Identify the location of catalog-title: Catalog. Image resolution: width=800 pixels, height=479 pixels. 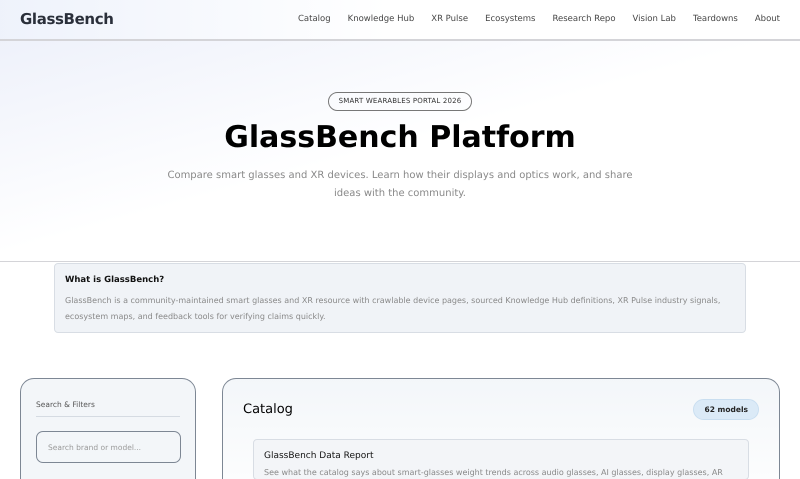
(268, 409).